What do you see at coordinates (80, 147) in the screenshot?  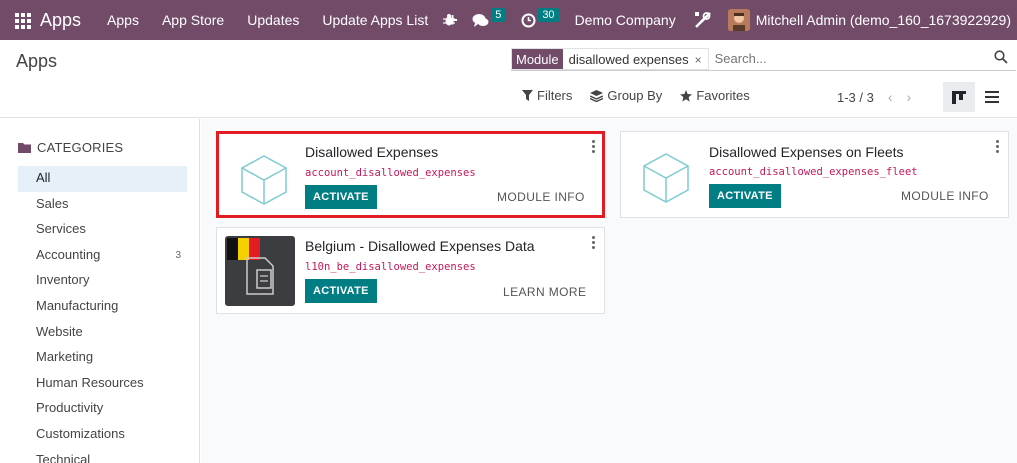 I see `categories-title: CATEGORIES` at bounding box center [80, 147].